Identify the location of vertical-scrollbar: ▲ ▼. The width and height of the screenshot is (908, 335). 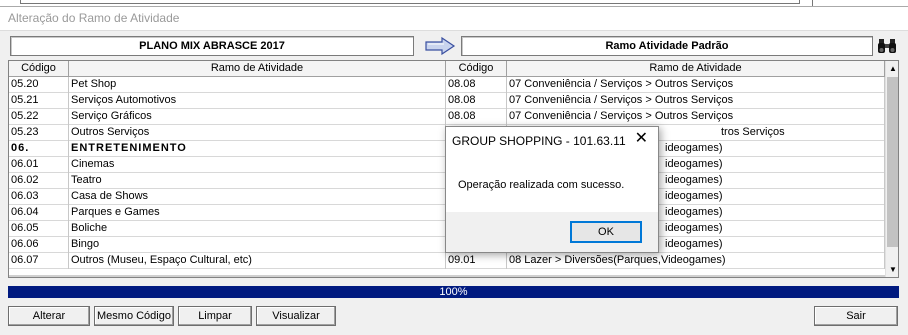
(891, 169).